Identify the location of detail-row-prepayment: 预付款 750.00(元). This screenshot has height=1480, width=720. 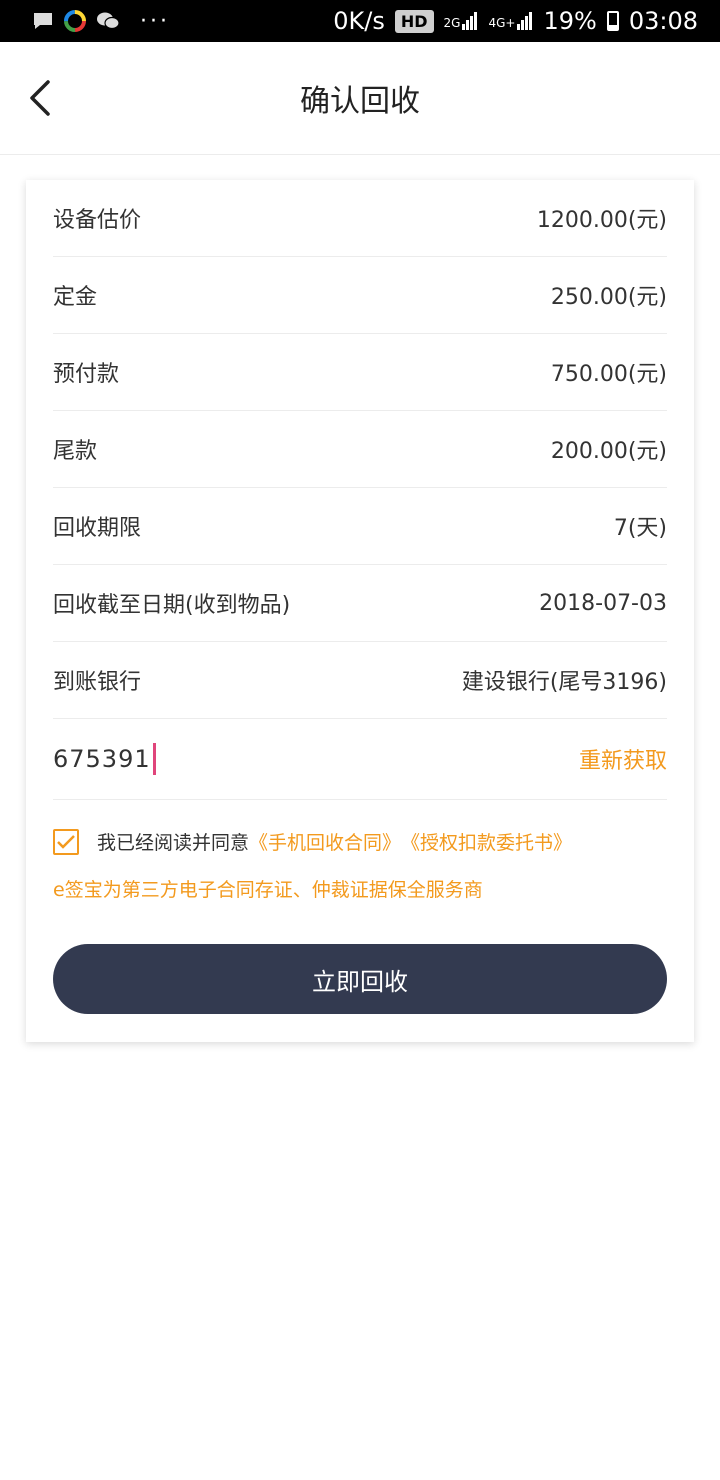
(360, 372).